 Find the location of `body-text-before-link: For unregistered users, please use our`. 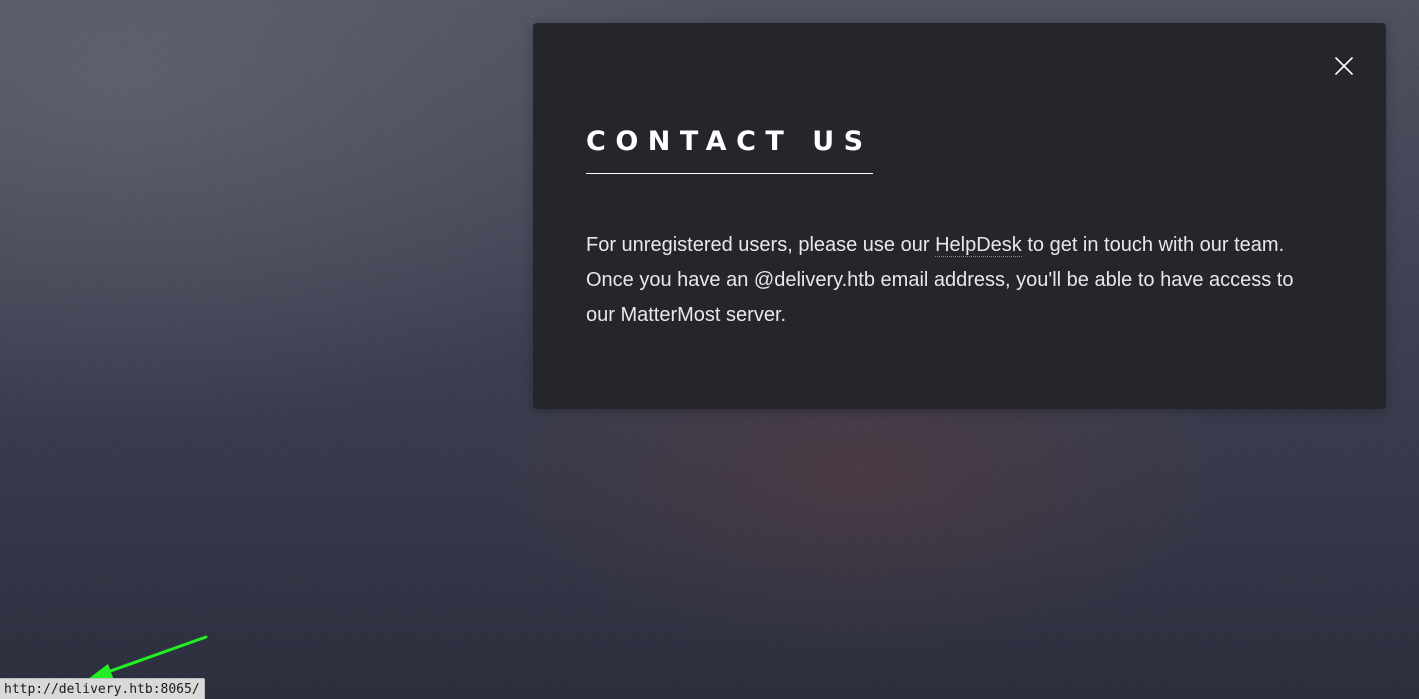

body-text-before-link: For unregistered users, please use our is located at coordinates (761, 245).